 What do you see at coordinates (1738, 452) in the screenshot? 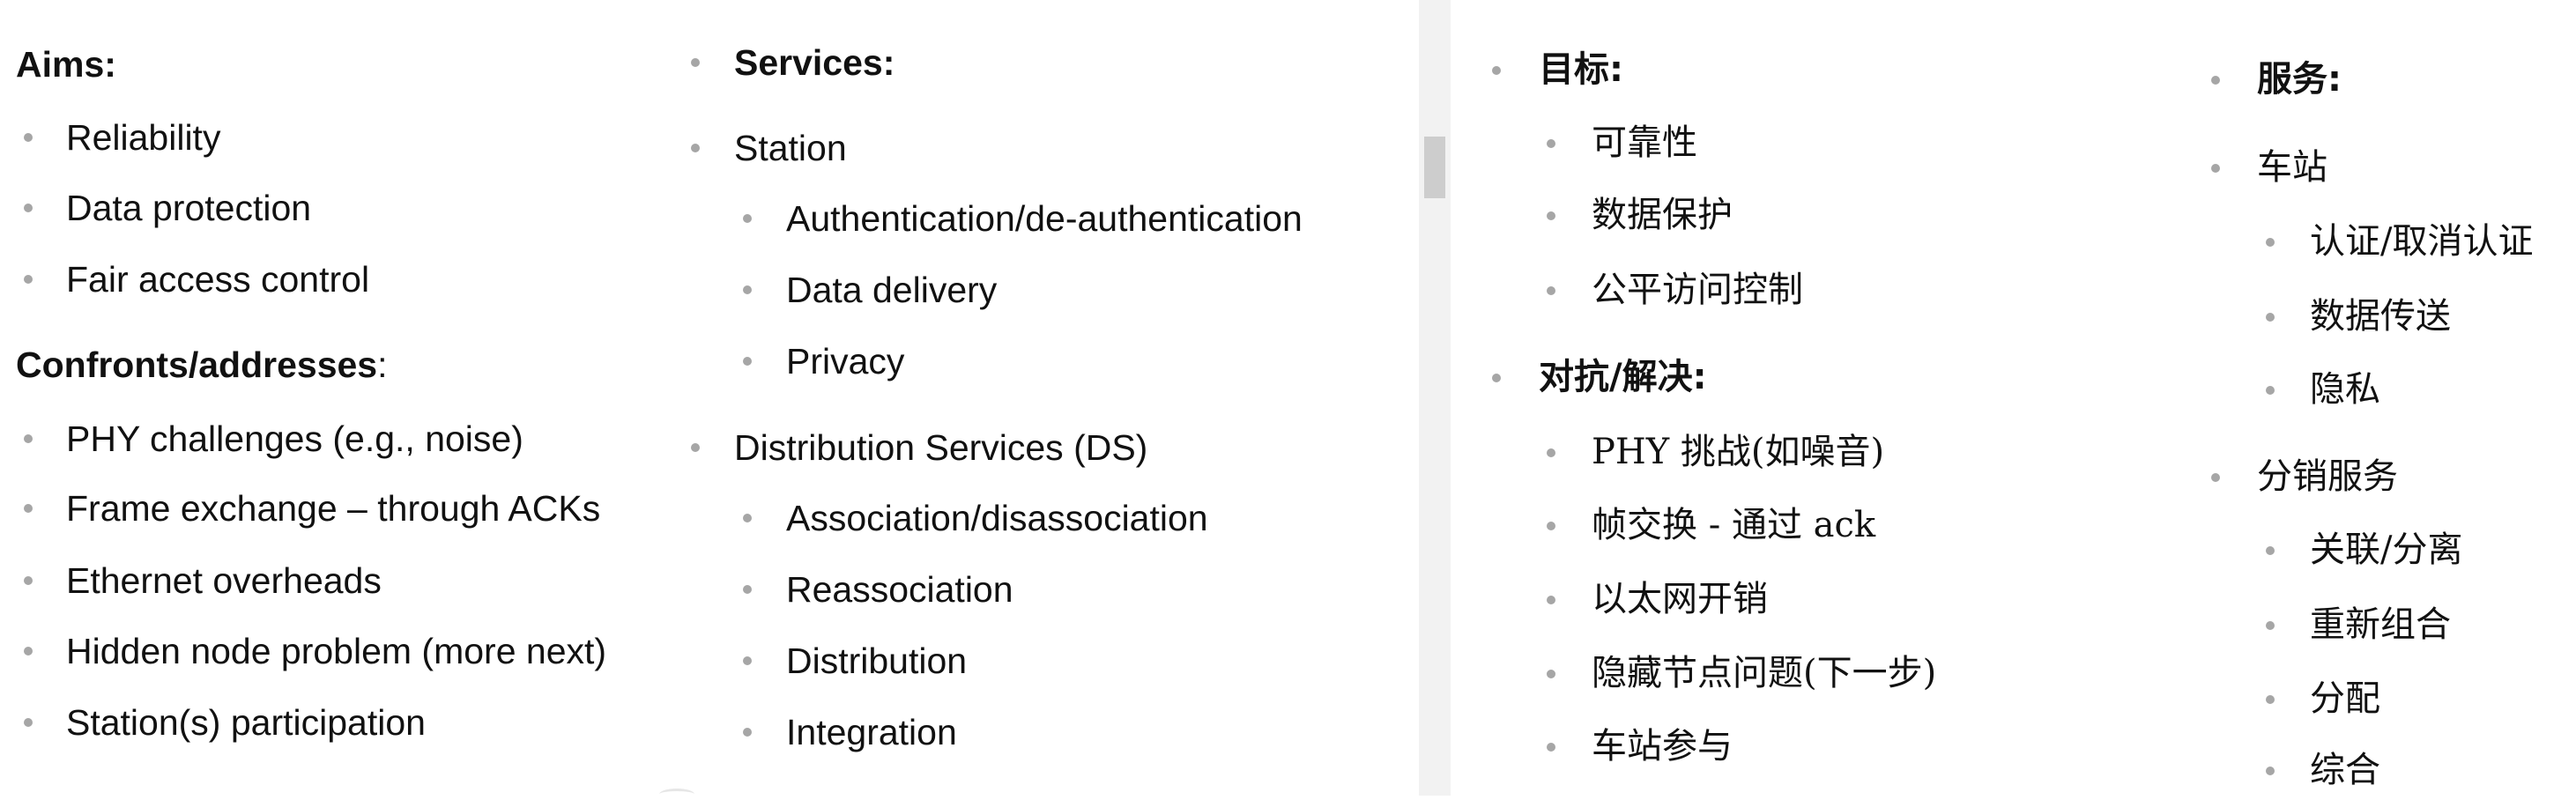
I see `zh-confront-item: PHY 挑战(如噪音)` at bounding box center [1738, 452].